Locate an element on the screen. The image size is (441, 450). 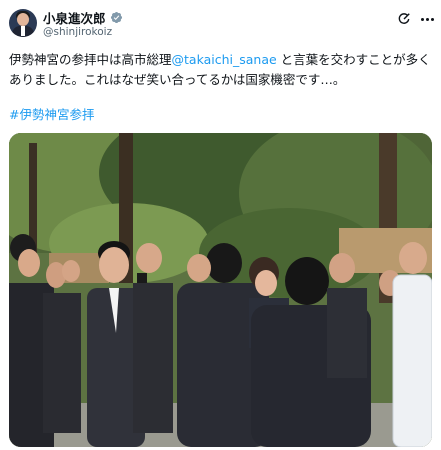
avatar is located at coordinates (23, 23).